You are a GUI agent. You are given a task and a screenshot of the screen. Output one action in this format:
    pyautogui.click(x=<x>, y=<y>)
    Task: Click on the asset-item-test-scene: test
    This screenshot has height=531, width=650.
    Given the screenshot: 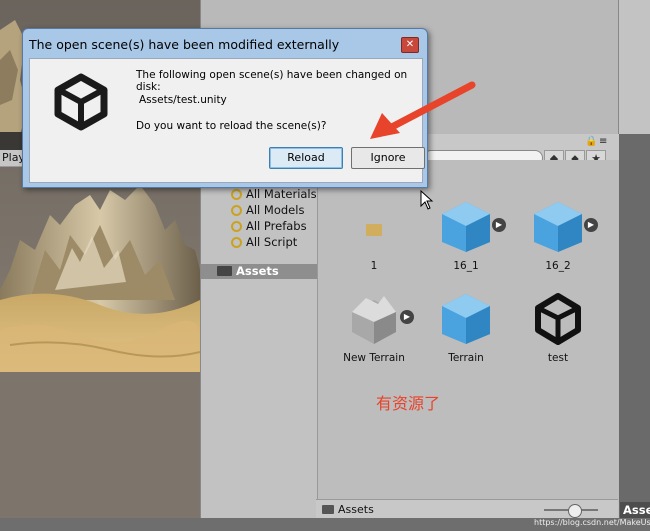 What is the action you would take?
    pyautogui.click(x=558, y=325)
    